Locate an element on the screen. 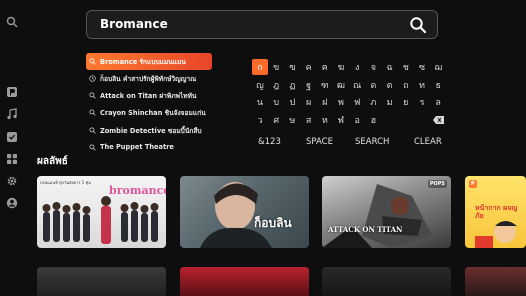  backspace-key is located at coordinates (438, 120).